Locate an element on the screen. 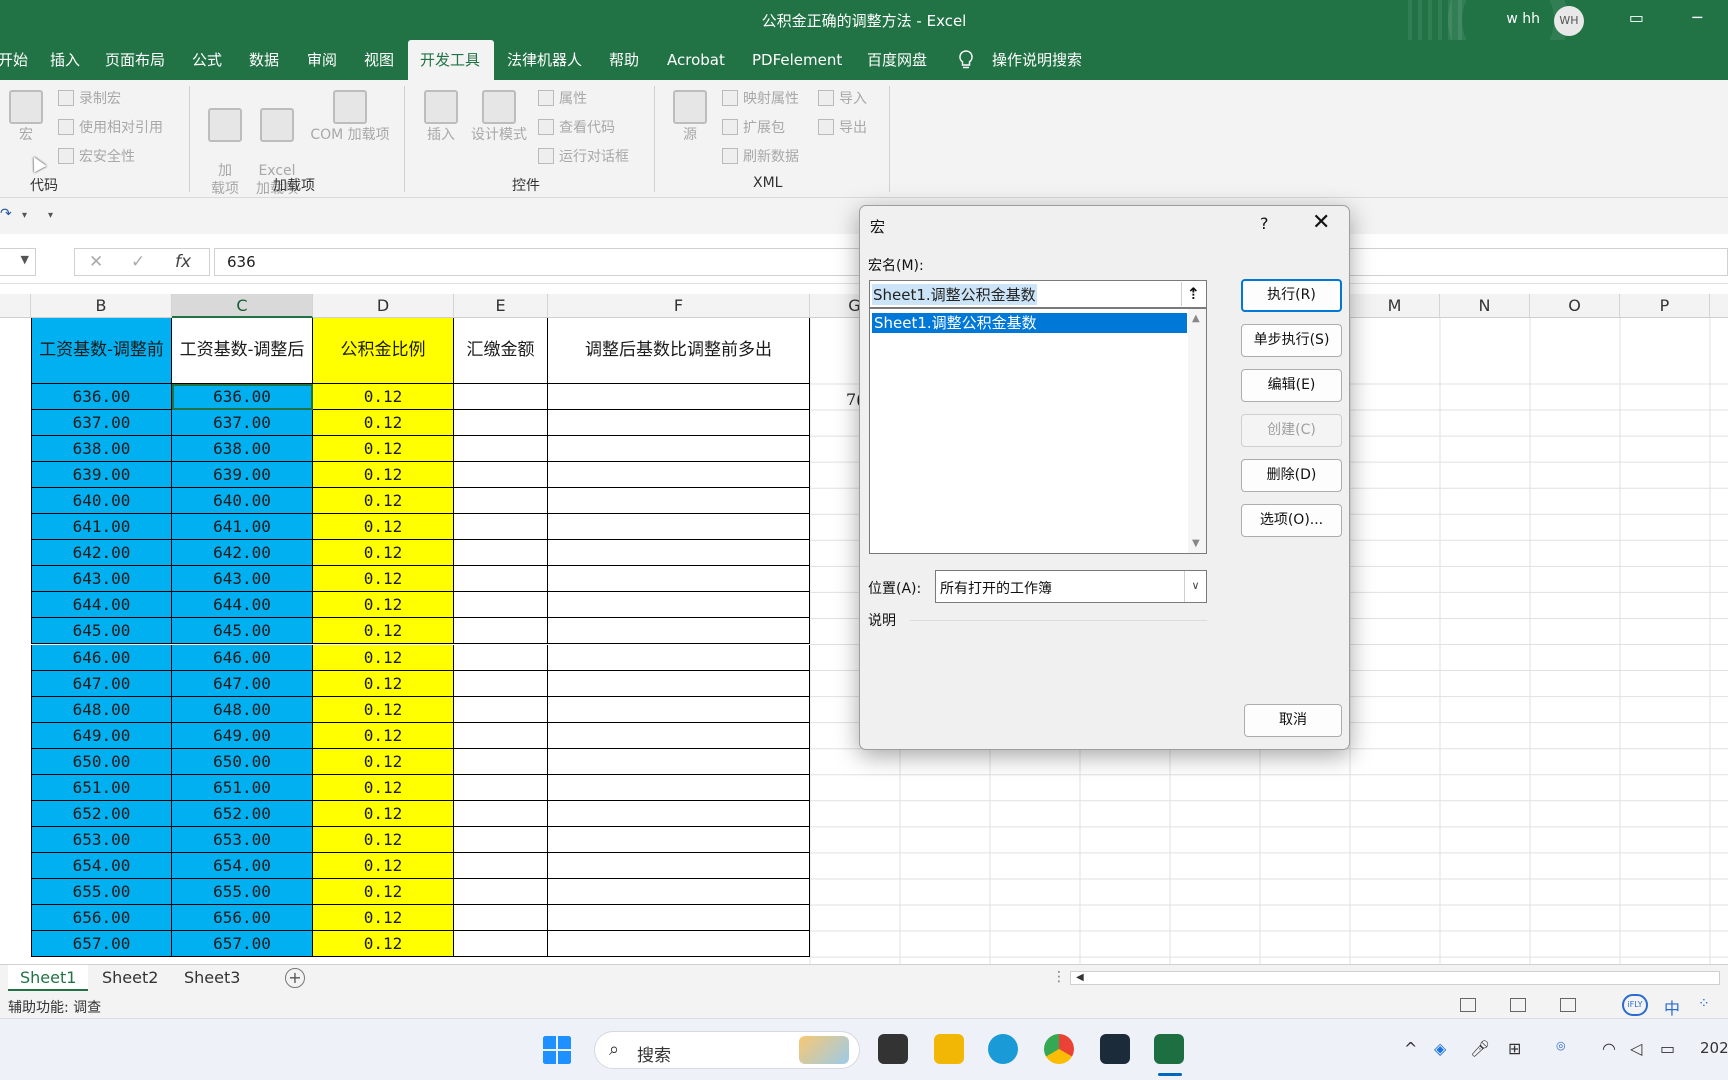 This screenshot has height=1080, width=1728. cell-c: 652.00 is located at coordinates (242, 813).